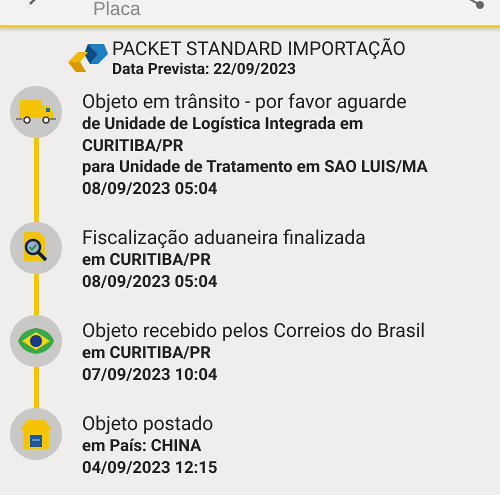  What do you see at coordinates (259, 49) in the screenshot?
I see `service-name: PACKET STANDARD IMPORTAÇÃO` at bounding box center [259, 49].